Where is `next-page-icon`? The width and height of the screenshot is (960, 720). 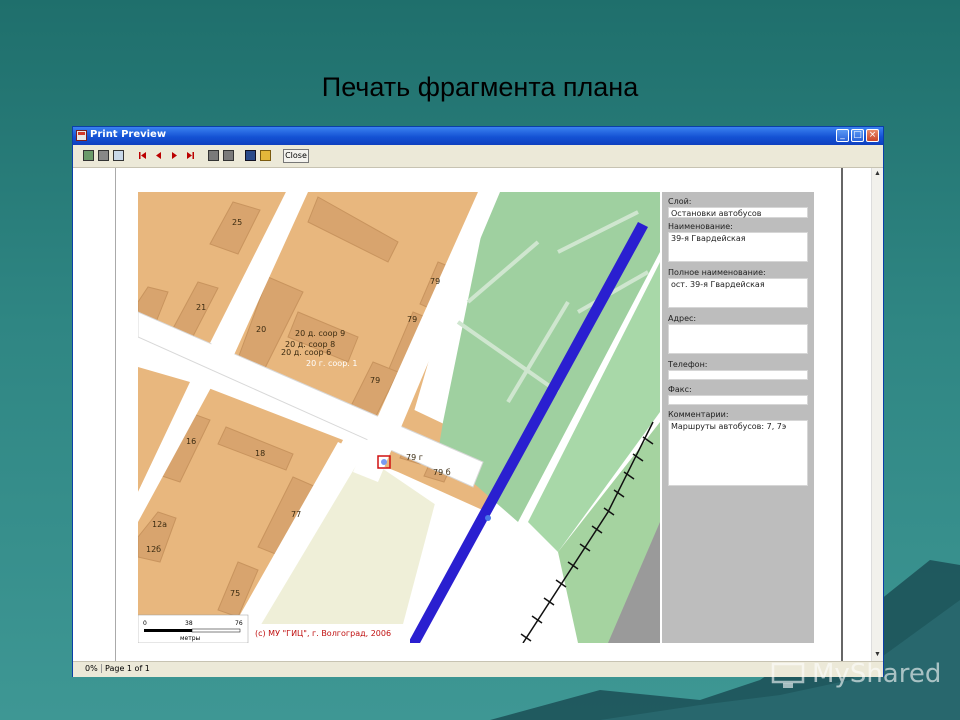
next-page-icon is located at coordinates (174, 155).